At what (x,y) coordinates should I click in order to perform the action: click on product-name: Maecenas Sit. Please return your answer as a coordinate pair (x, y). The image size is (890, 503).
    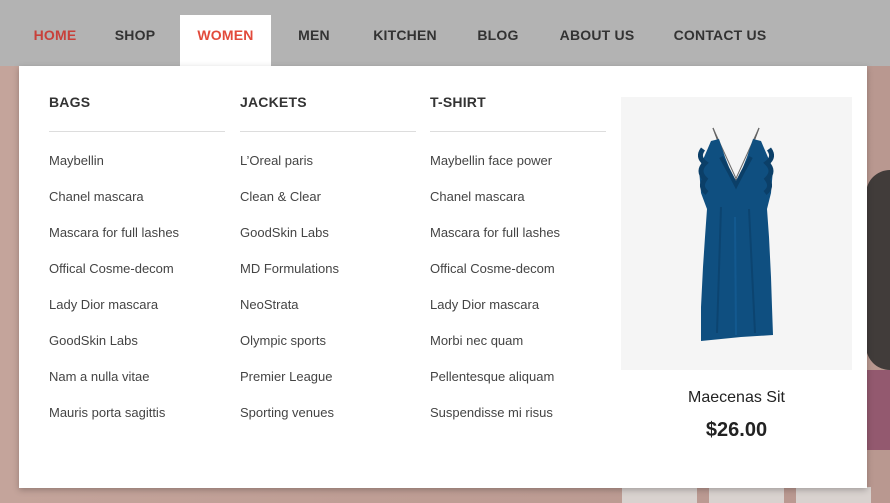
    Looking at the image, I should click on (736, 398).